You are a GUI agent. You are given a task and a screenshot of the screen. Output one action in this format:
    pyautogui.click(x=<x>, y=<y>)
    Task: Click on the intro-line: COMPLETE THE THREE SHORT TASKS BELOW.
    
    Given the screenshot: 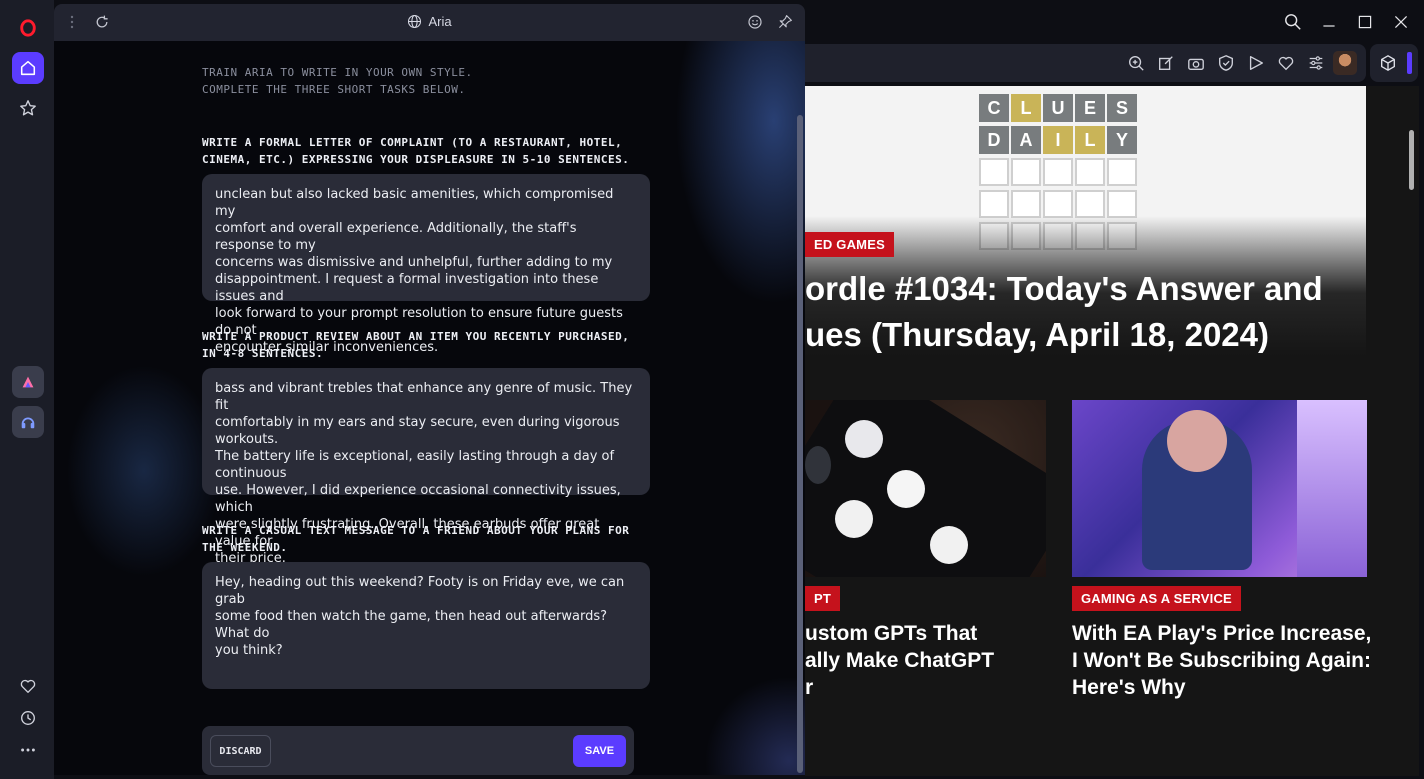 What is the action you would take?
    pyautogui.click(x=334, y=89)
    